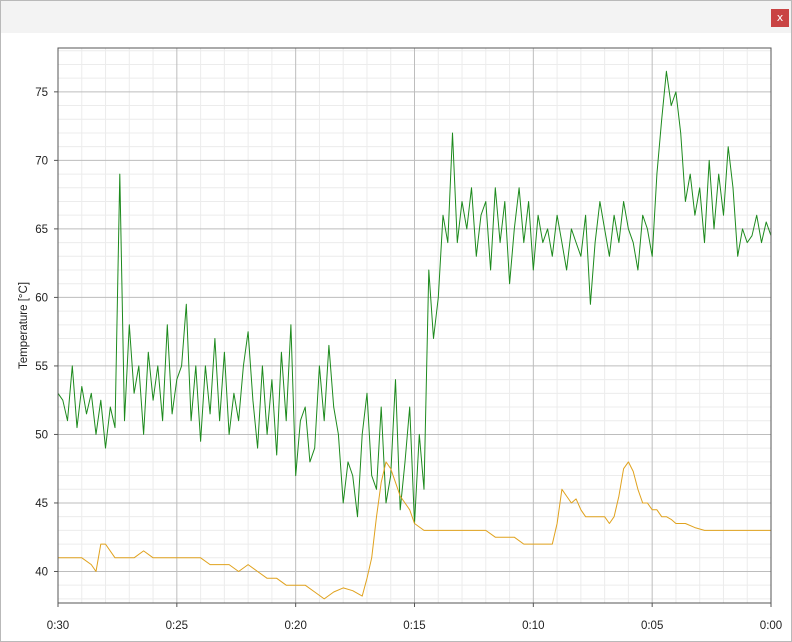  What do you see at coordinates (46, 332) in the screenshot?
I see `y-axis: 40 45 50 55 60 65 70 75` at bounding box center [46, 332].